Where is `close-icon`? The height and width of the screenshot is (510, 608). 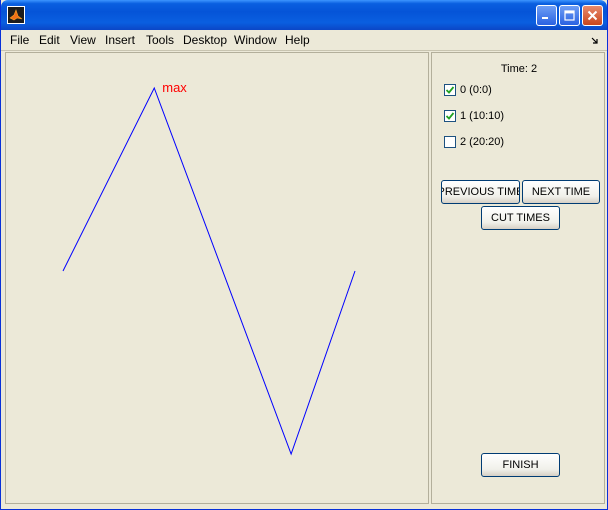
close-icon is located at coordinates (592, 15).